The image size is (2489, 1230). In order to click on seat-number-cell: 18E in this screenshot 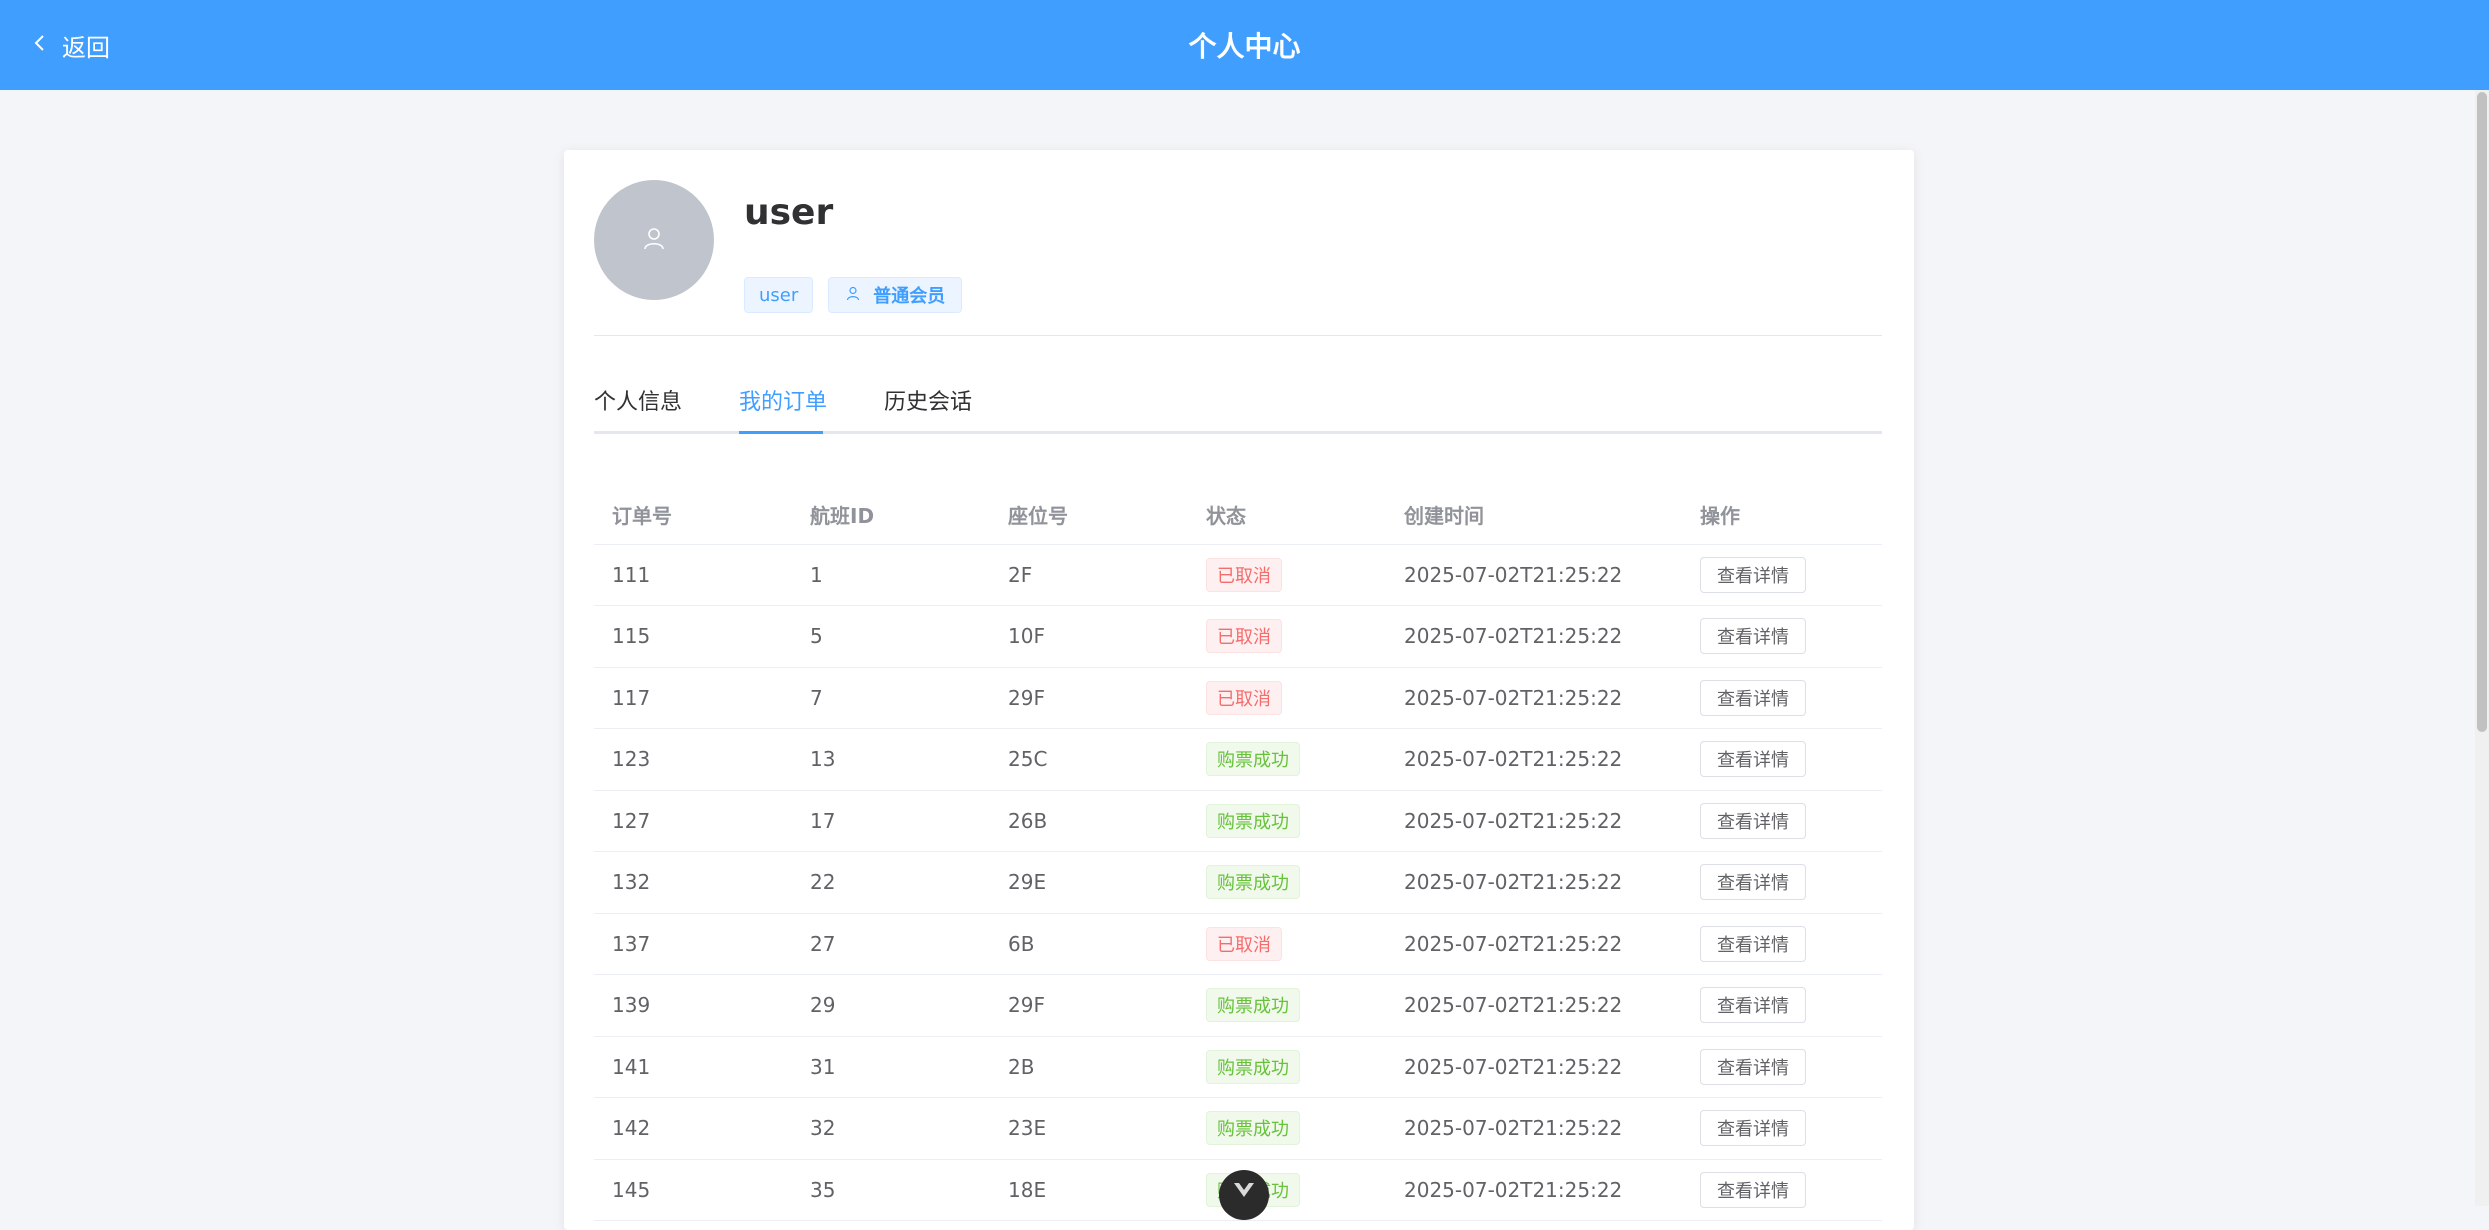, I will do `click(1089, 1190)`.